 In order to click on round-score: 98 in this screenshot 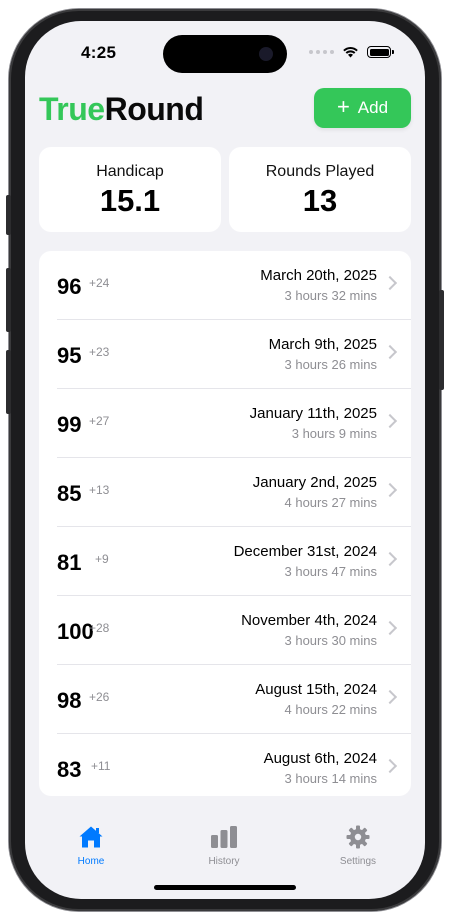, I will do `click(69, 700)`.